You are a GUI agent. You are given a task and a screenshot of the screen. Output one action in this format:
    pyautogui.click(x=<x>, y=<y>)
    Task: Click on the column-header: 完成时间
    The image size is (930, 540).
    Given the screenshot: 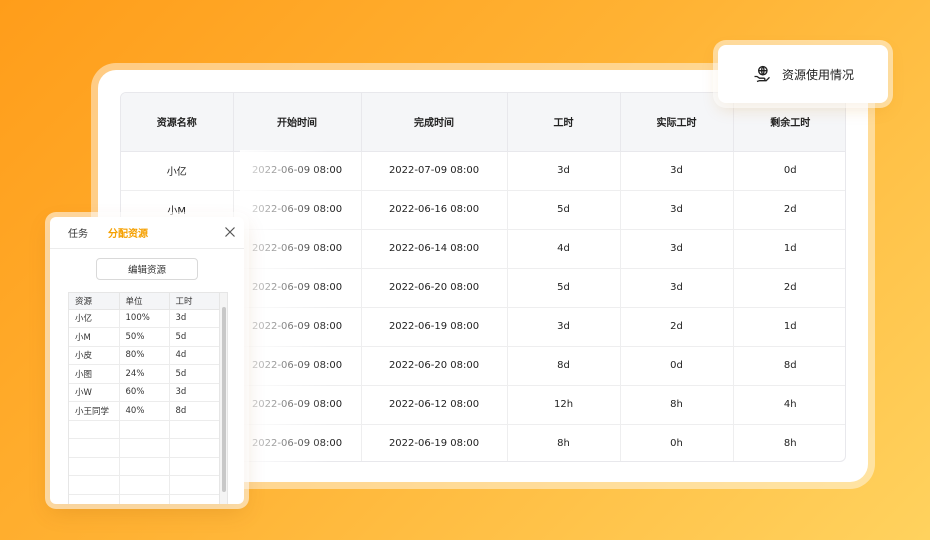 What is the action you would take?
    pyautogui.click(x=434, y=122)
    